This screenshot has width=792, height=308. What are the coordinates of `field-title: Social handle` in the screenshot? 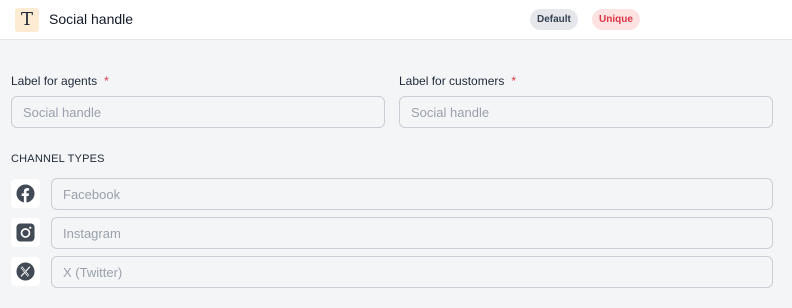 It's located at (91, 19).